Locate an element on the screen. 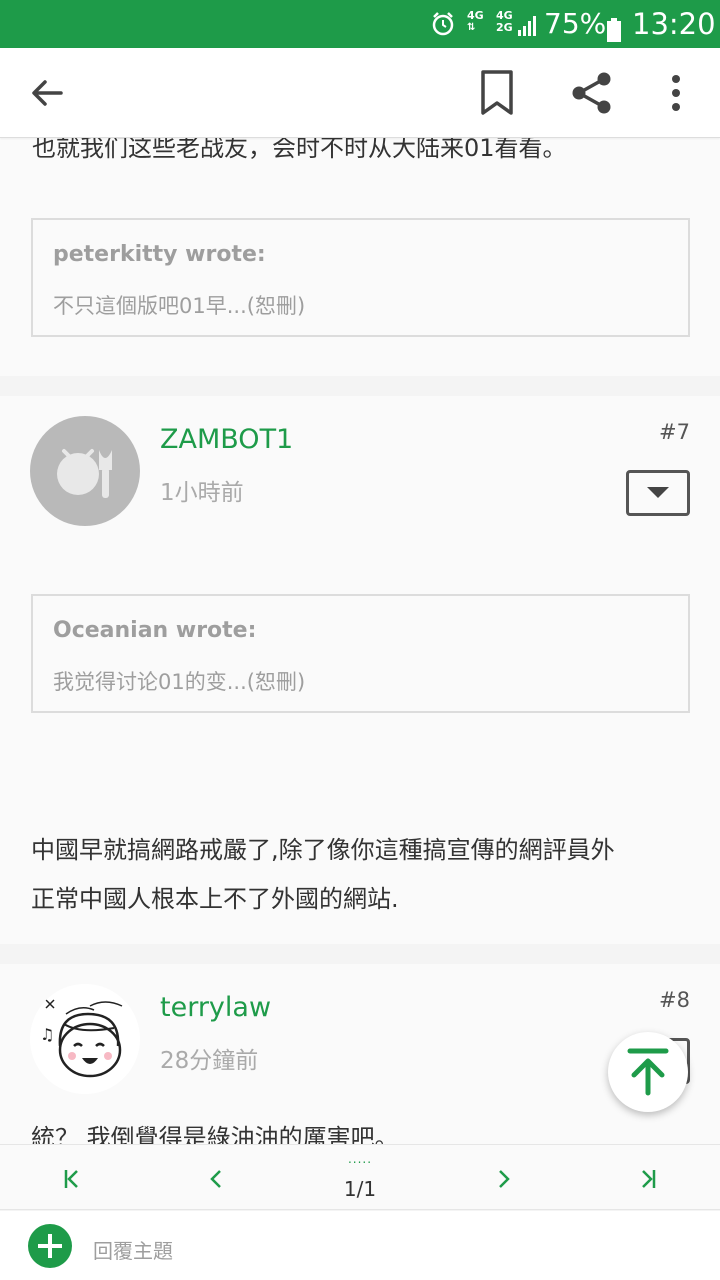  app-bar is located at coordinates (360, 93).